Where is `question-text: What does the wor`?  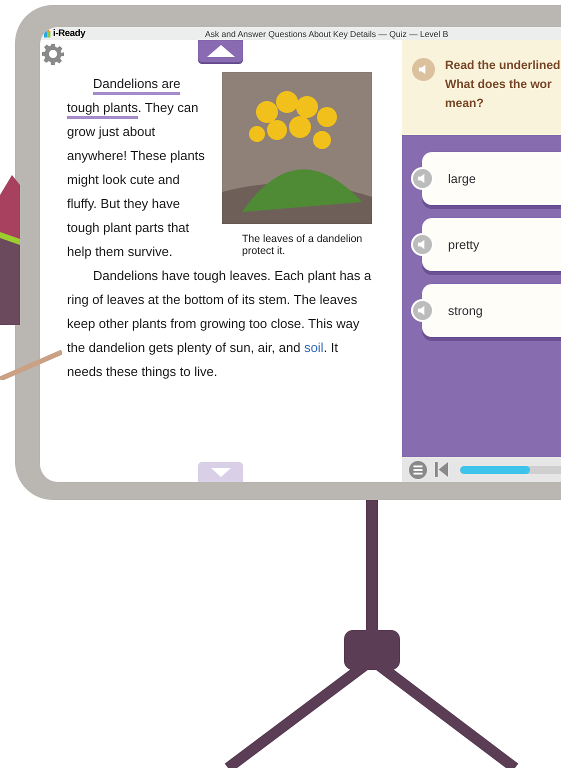
question-text: What does the wor is located at coordinates (499, 84).